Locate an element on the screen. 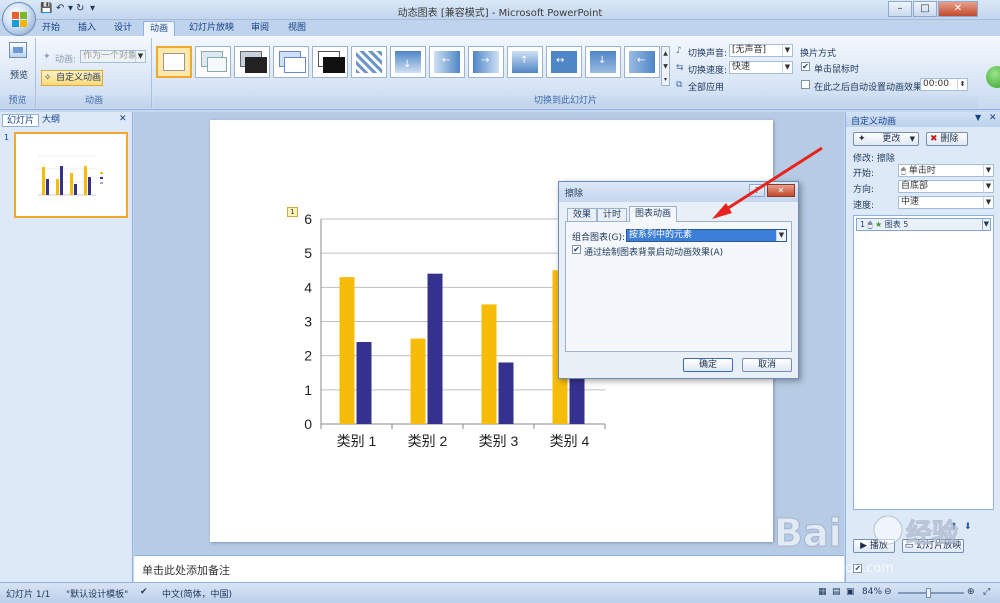 The image size is (1000, 603). chart-background-label: 通过绘制图表背景启动动画效果(A) is located at coordinates (654, 253).